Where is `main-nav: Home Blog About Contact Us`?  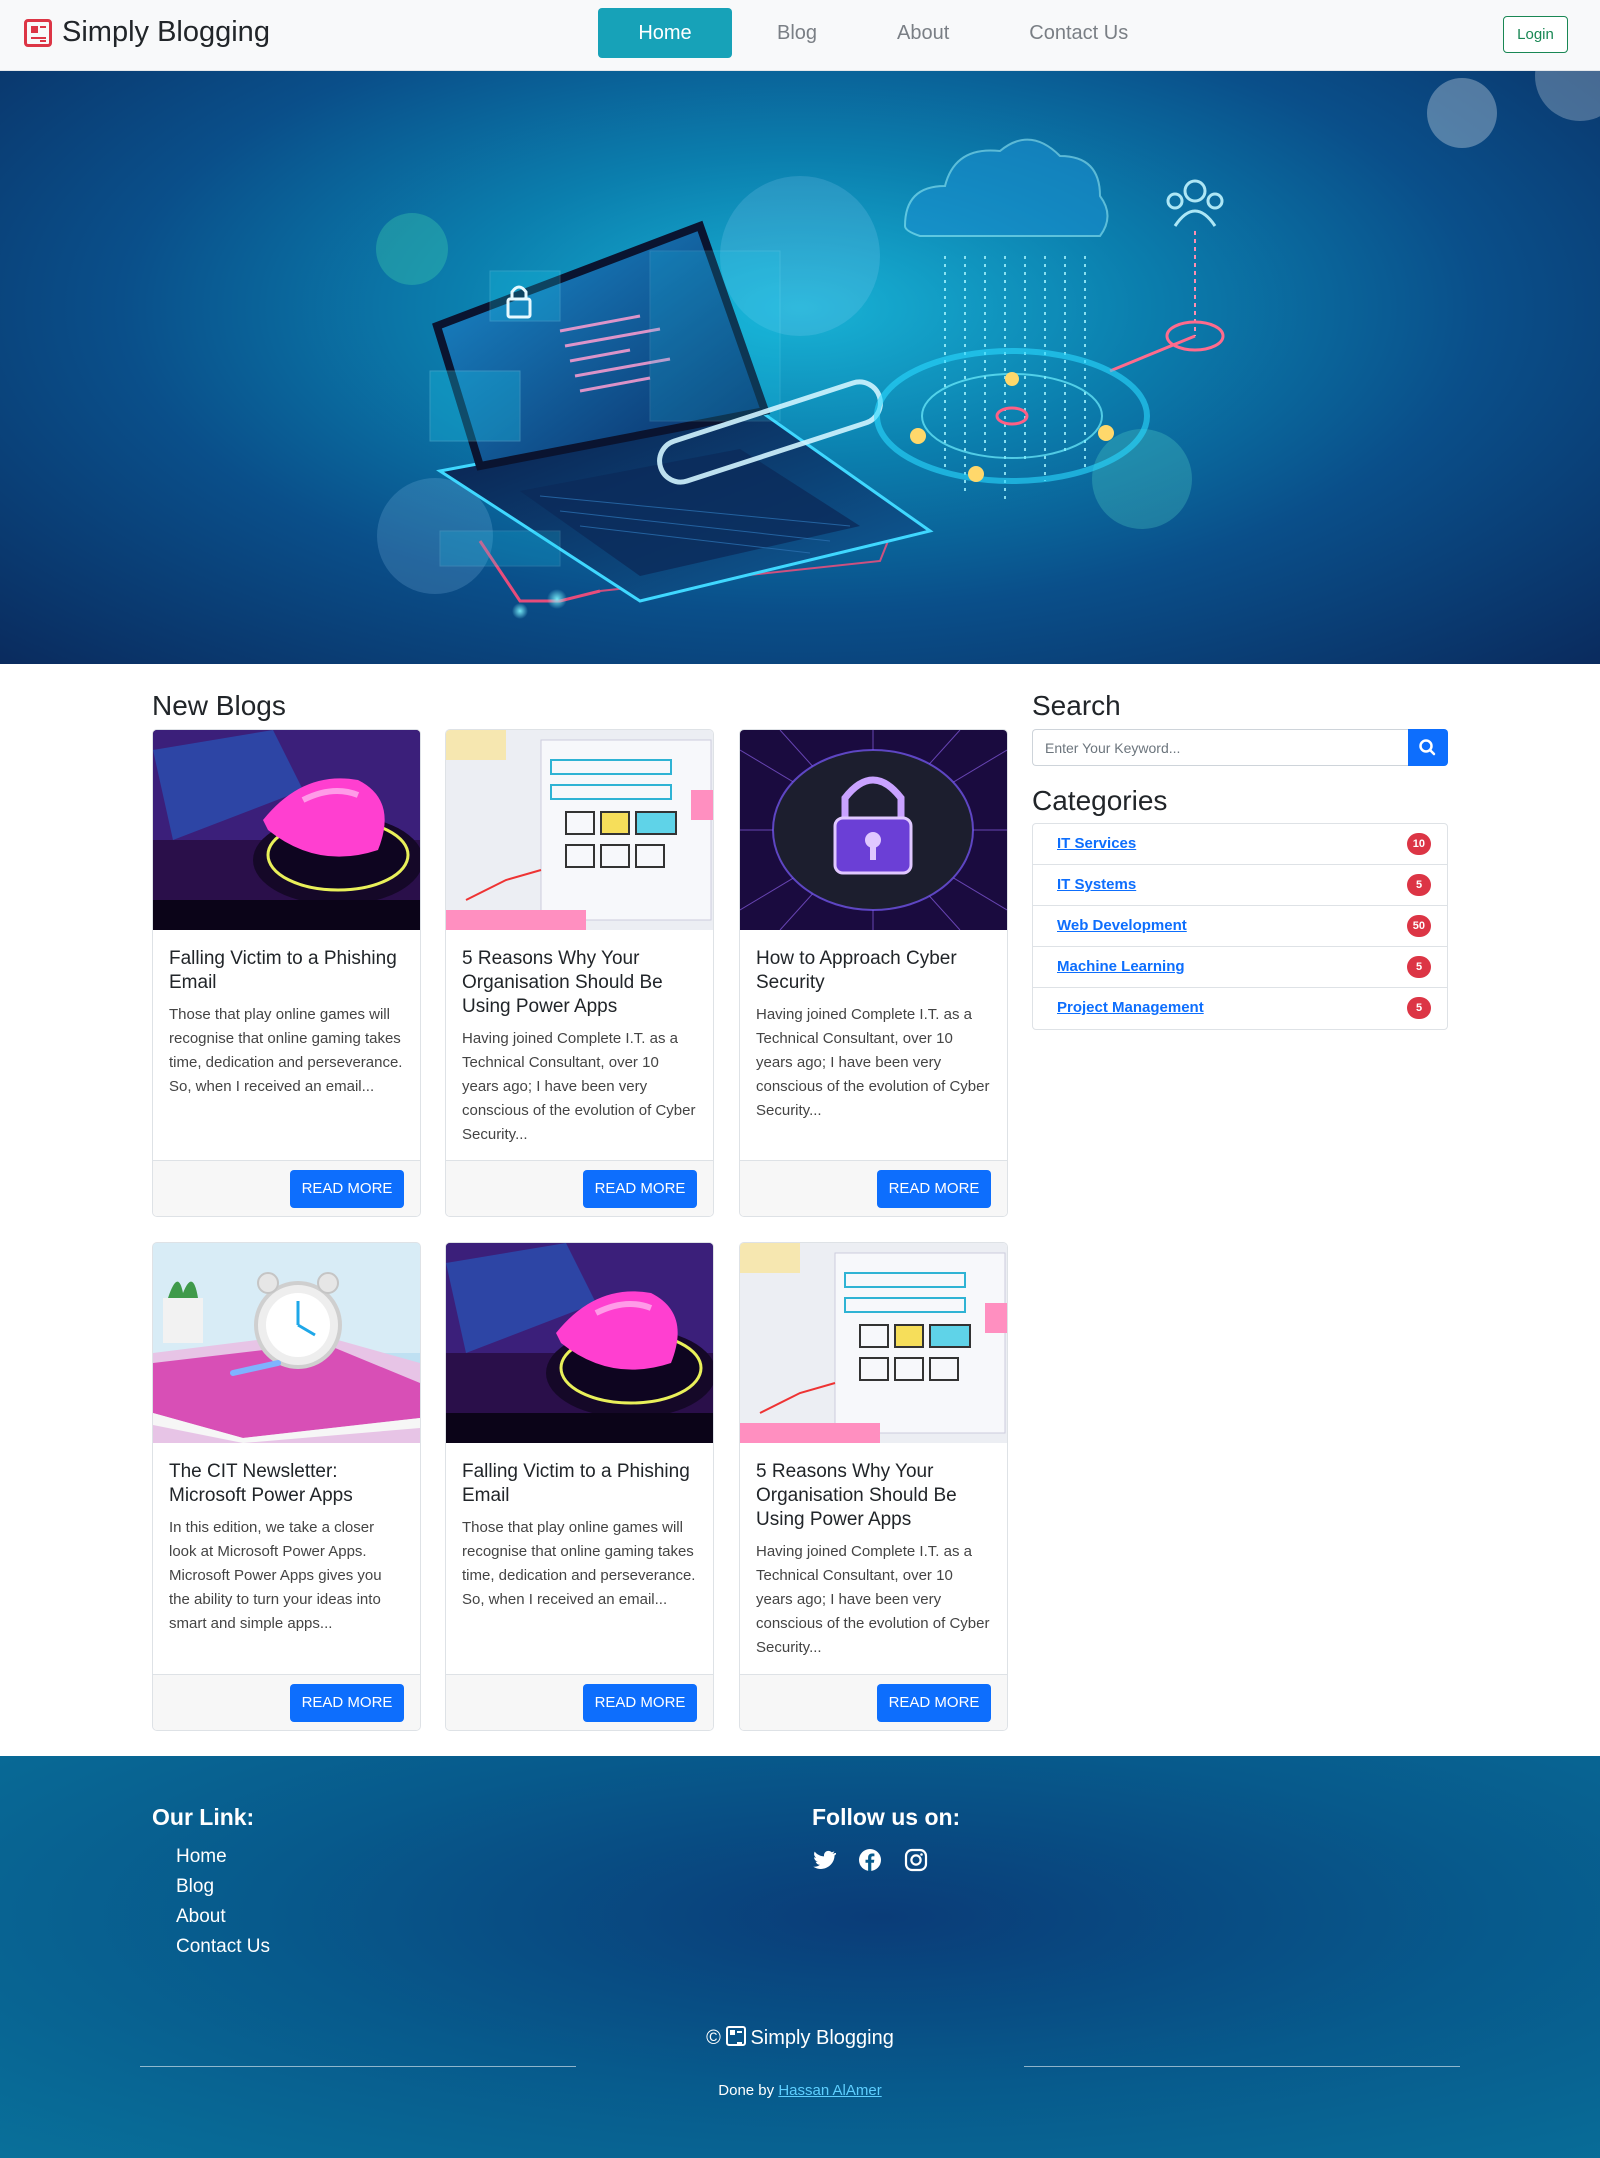
main-nav: Home Blog About Contact Us is located at coordinates (883, 33).